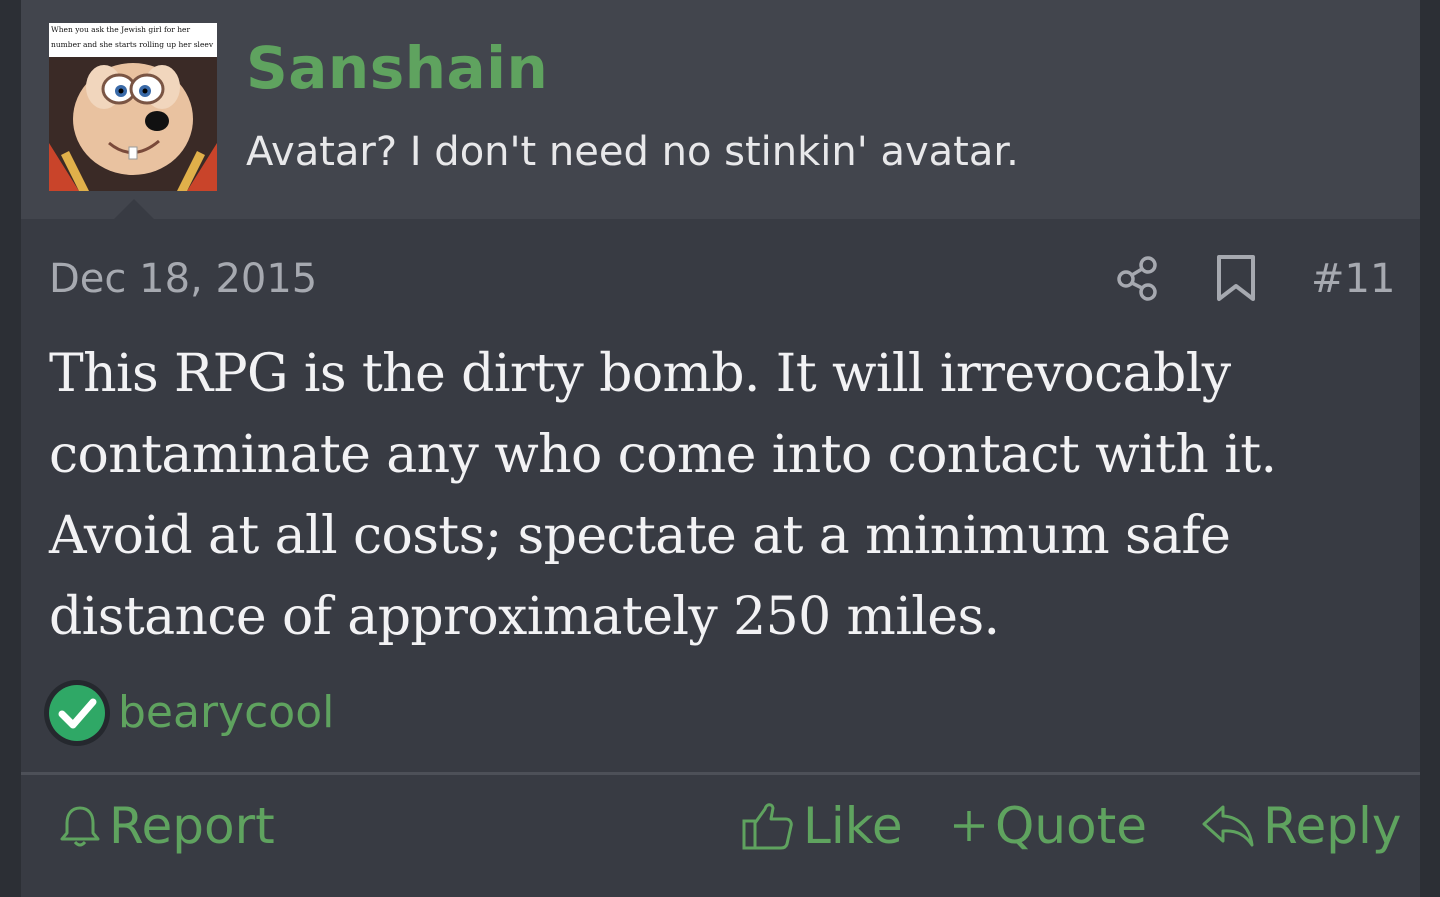 The height and width of the screenshot is (897, 1440). I want to click on reply-button: Reply, so click(1301, 826).